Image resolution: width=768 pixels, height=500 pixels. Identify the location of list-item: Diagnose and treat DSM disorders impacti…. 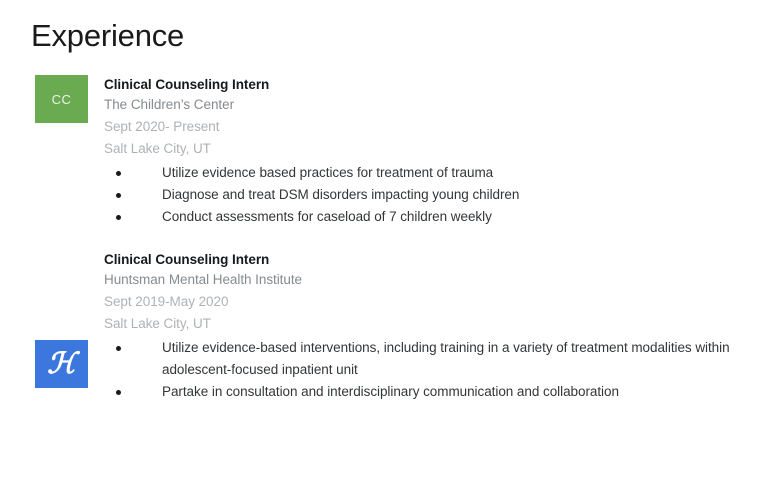
(426, 195).